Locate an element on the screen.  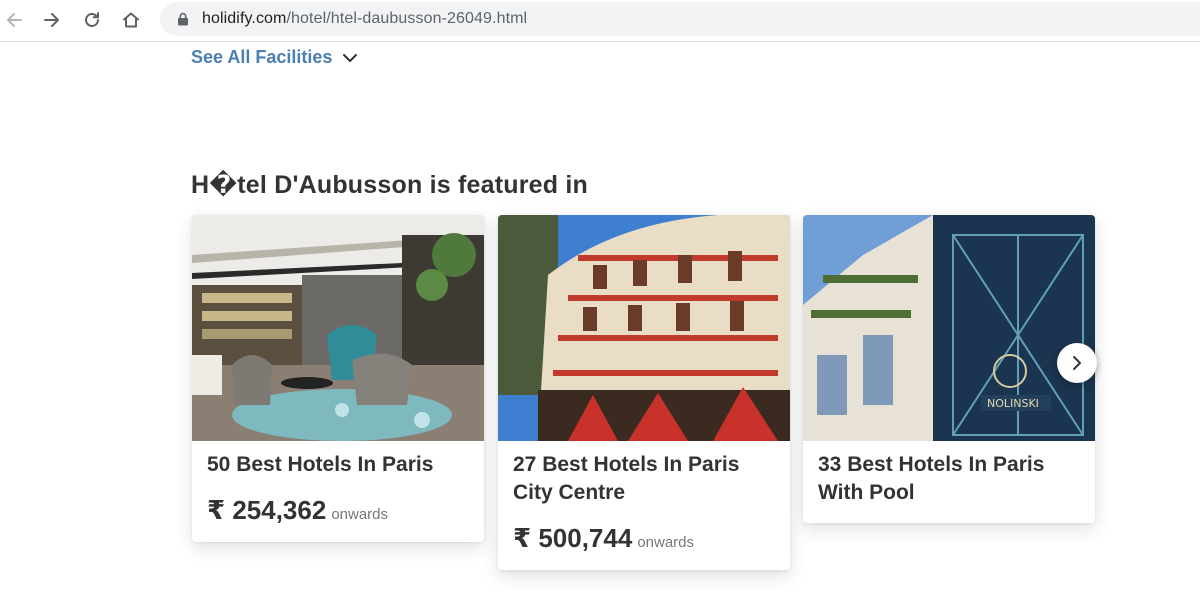
reload-button is located at coordinates (92, 20).